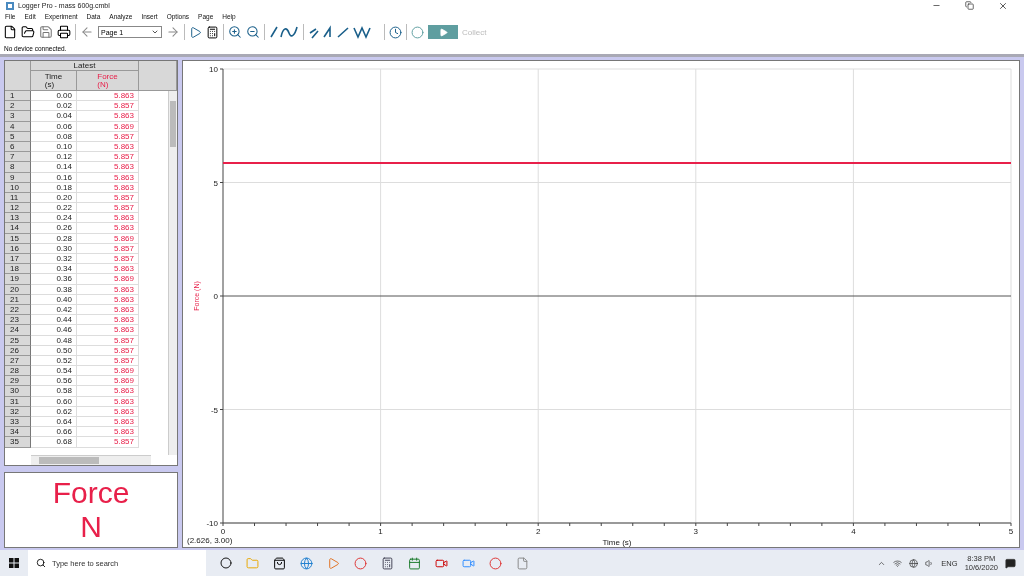  I want to click on blank-header-cell, so click(158, 76).